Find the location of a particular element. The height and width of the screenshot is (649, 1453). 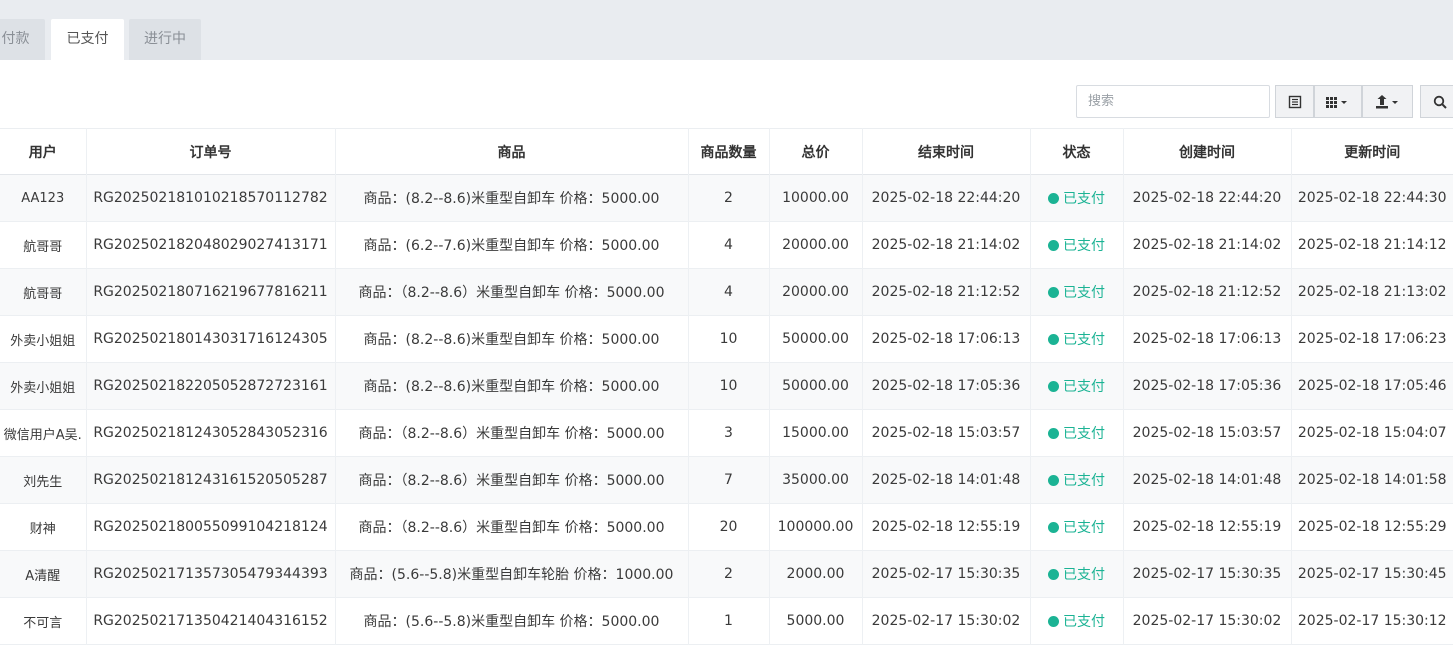

quantity-cell: 2 is located at coordinates (728, 574).